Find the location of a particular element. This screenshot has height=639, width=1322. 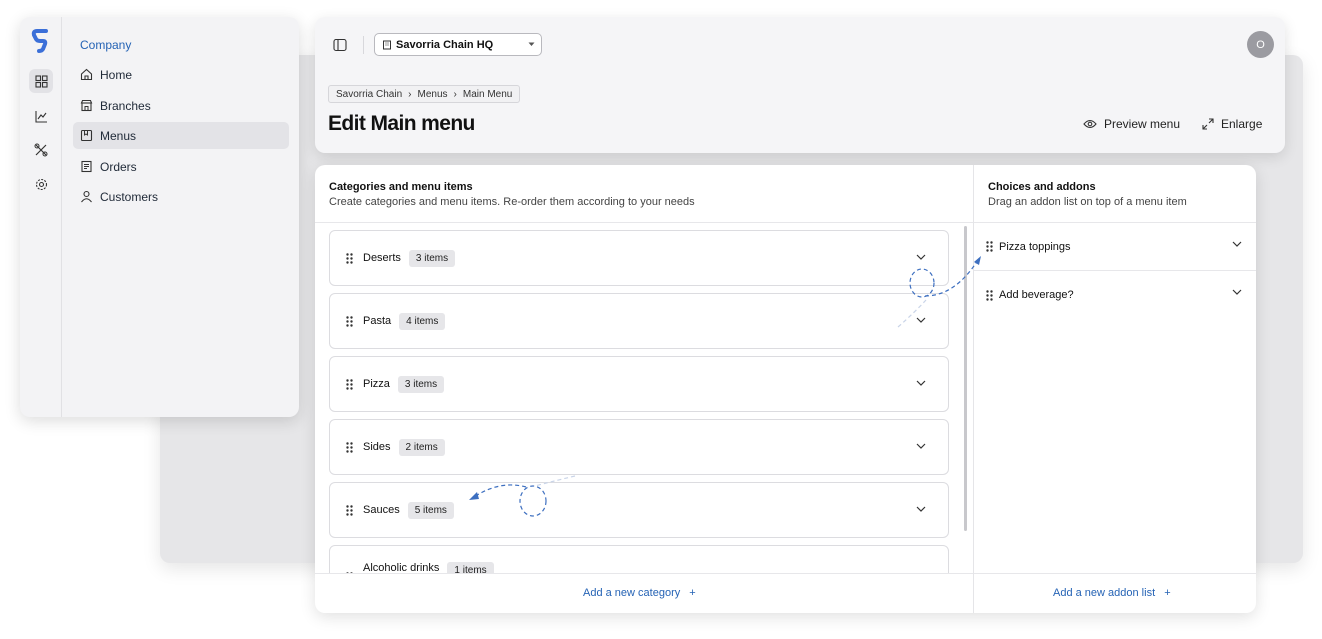

company-section-title: Company is located at coordinates (106, 45).